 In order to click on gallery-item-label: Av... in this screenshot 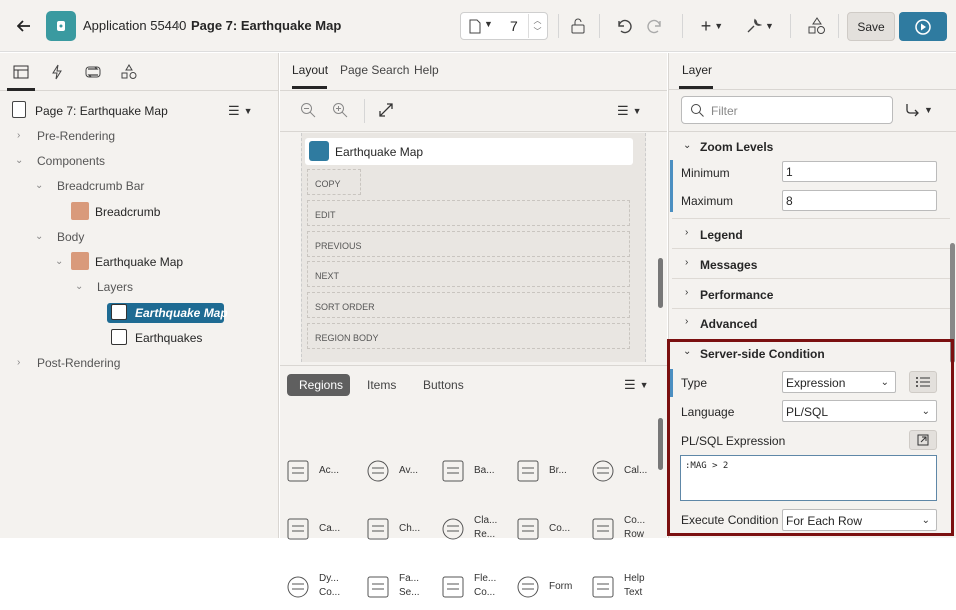, I will do `click(409, 470)`.